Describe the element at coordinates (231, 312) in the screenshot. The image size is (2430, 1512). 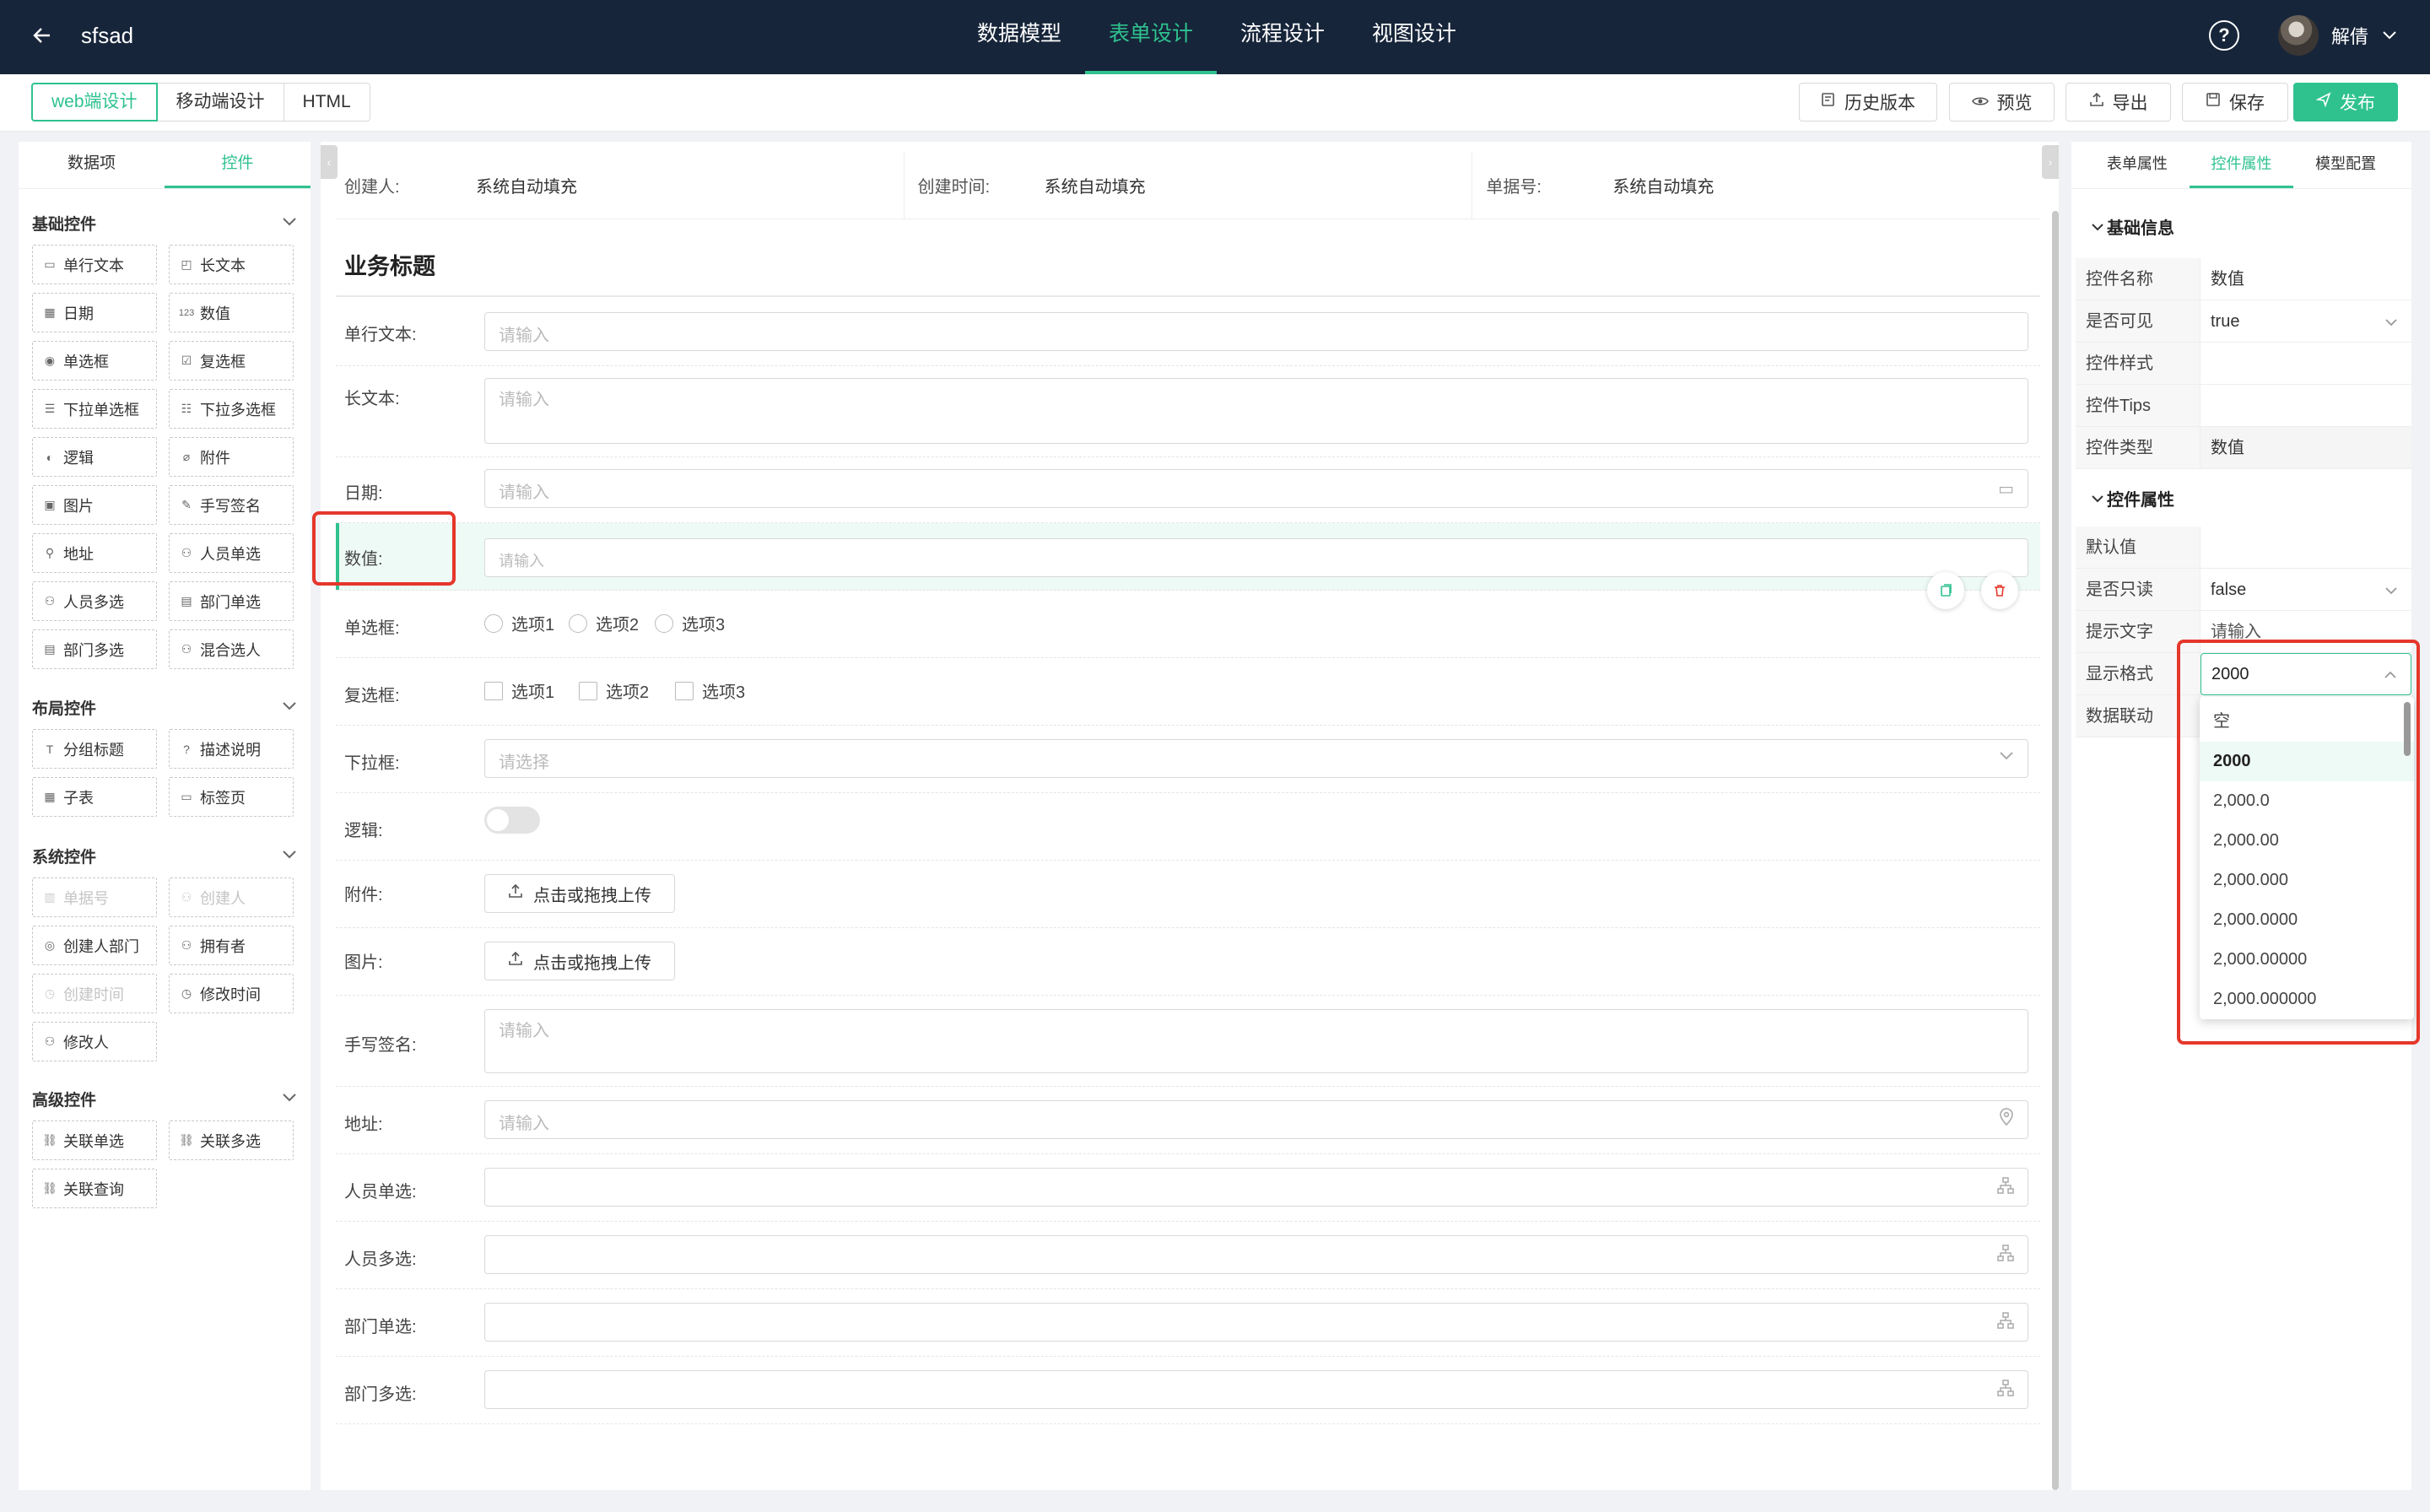
I see `control-number: 123 数值` at that location.